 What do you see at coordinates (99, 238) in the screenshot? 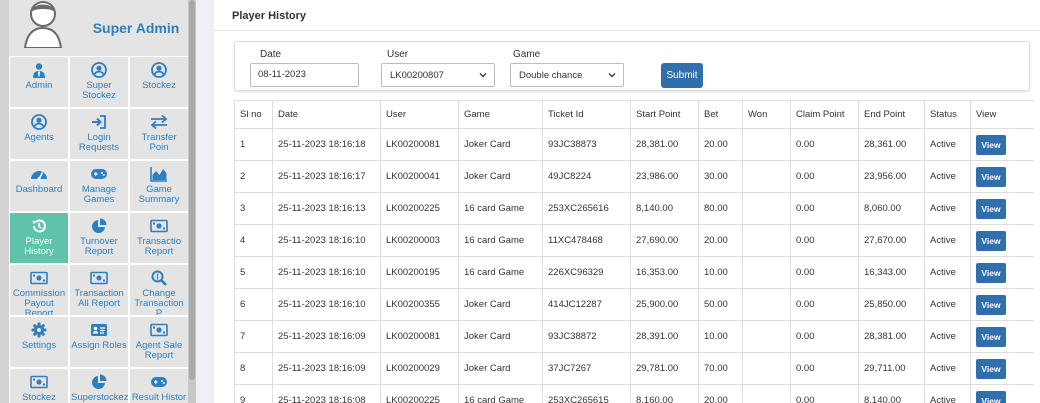
I see `sidebar-item-turnover-report: Turnover Report` at bounding box center [99, 238].